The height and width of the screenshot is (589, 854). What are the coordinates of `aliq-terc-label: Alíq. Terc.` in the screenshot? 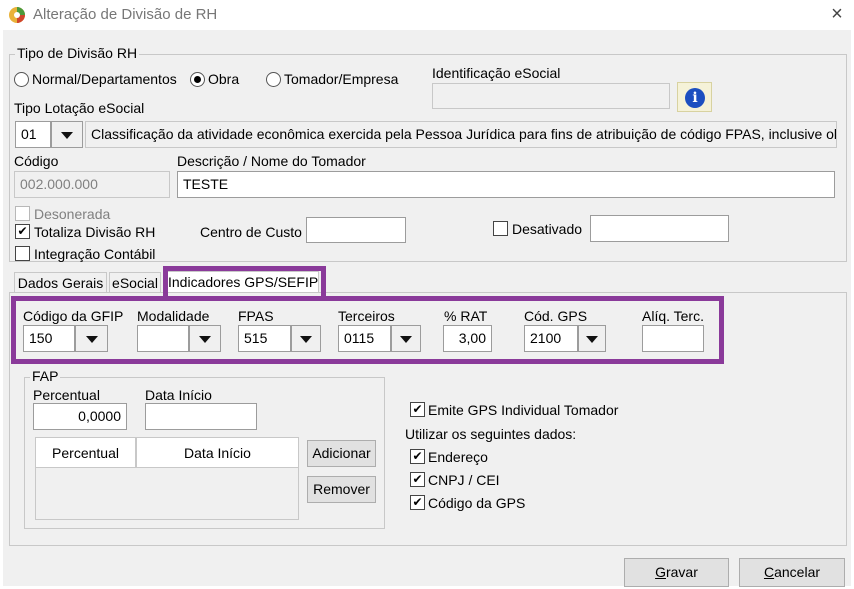 It's located at (673, 316).